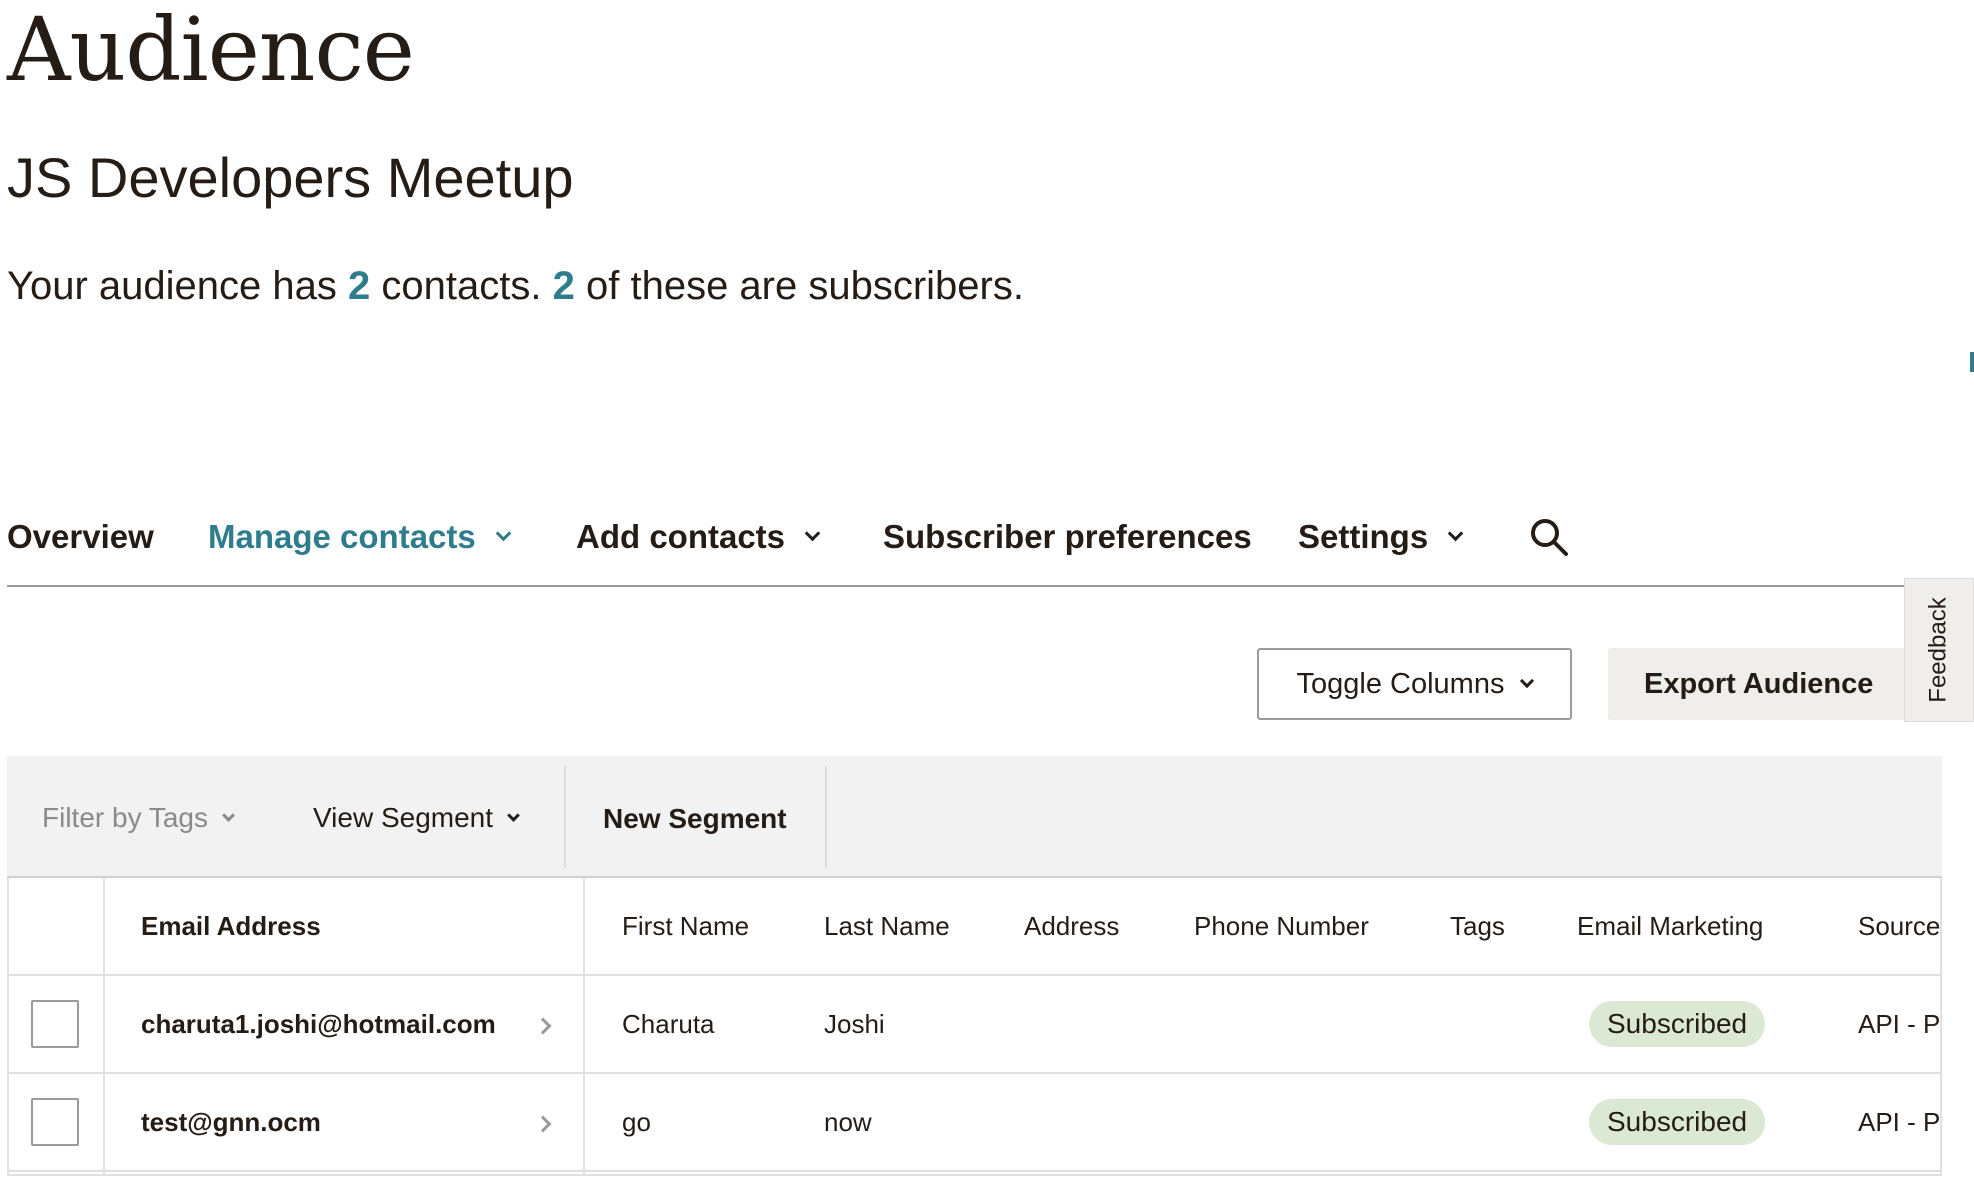  I want to click on search-button, so click(1549, 537).